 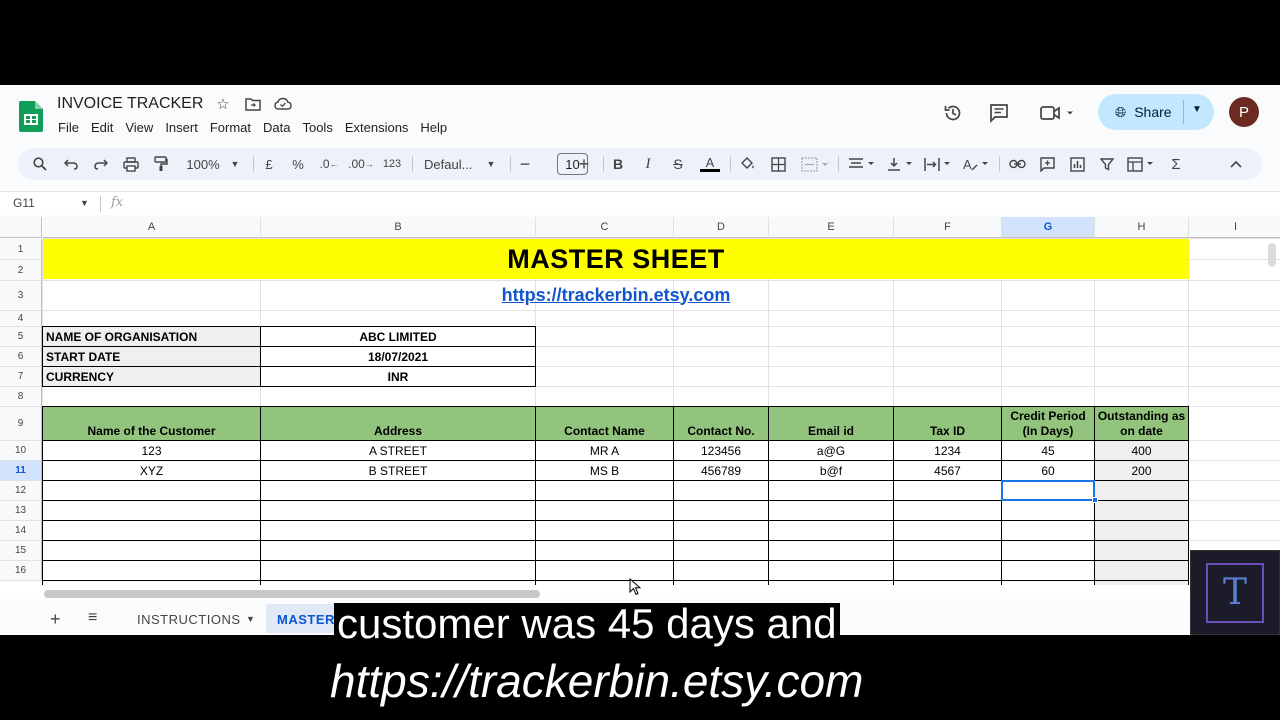 I want to click on cell-contact-name: MR A, so click(x=604, y=450).